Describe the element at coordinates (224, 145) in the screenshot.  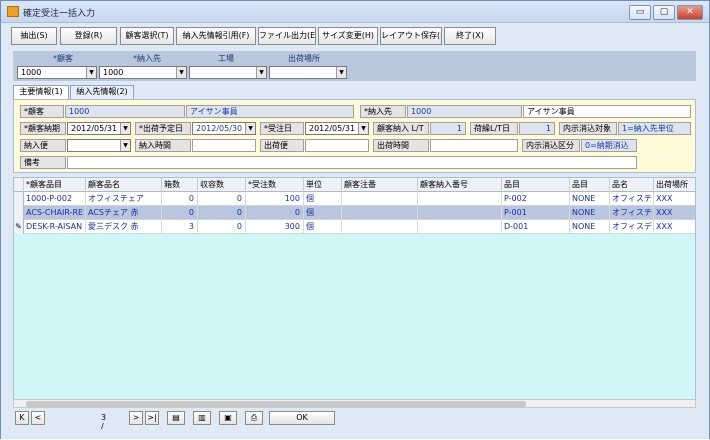
I see `delivery-time-input` at that location.